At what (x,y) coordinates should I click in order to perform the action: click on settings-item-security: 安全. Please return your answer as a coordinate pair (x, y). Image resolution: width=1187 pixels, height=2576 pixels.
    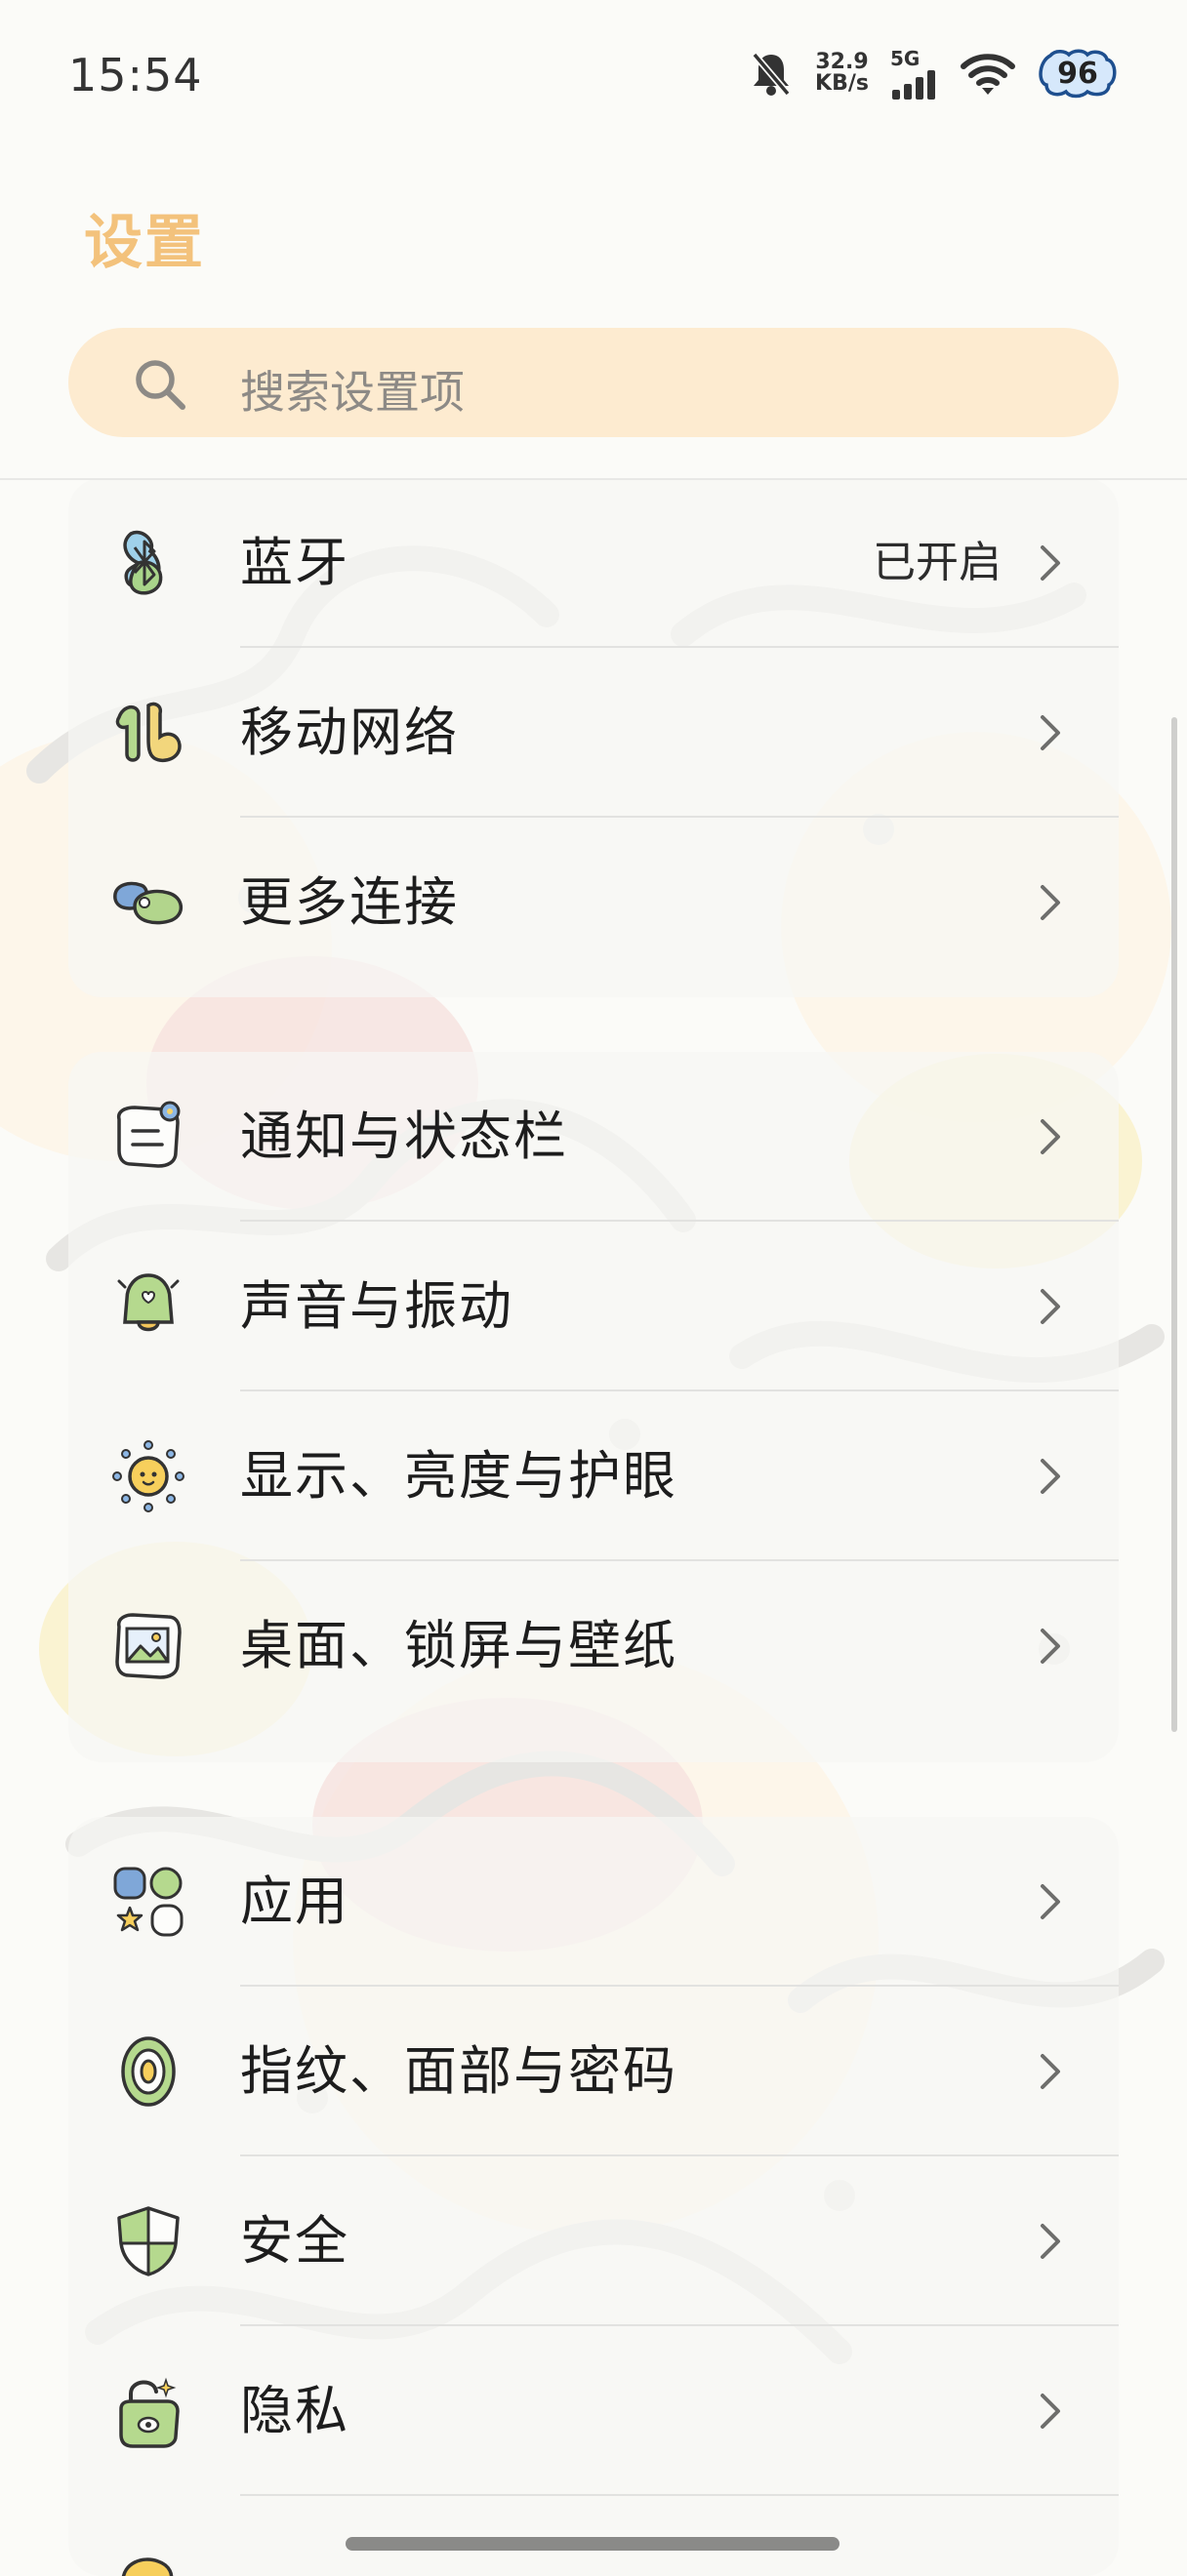
    Looking at the image, I should click on (593, 2241).